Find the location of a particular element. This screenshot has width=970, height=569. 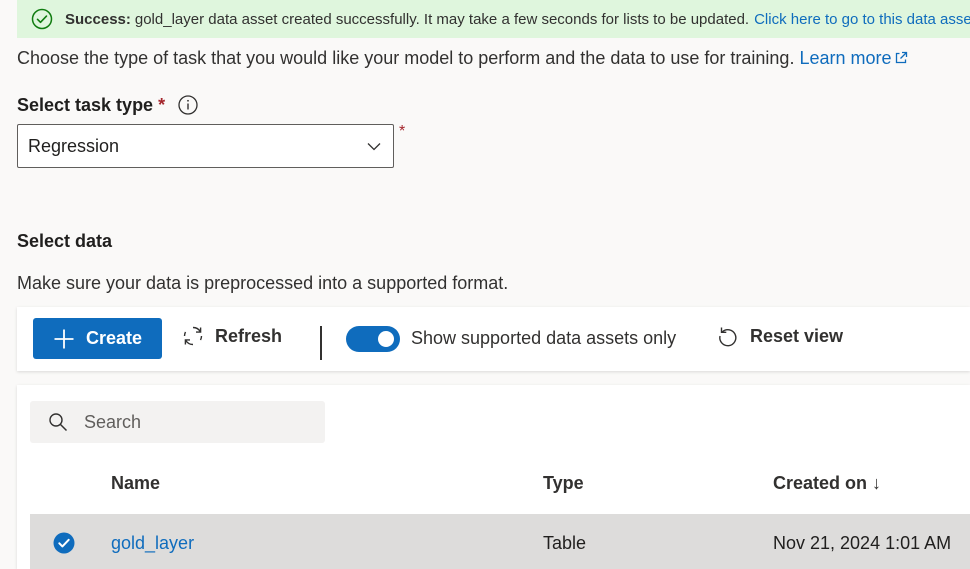

learn-more-link: Learn more is located at coordinates (853, 58).